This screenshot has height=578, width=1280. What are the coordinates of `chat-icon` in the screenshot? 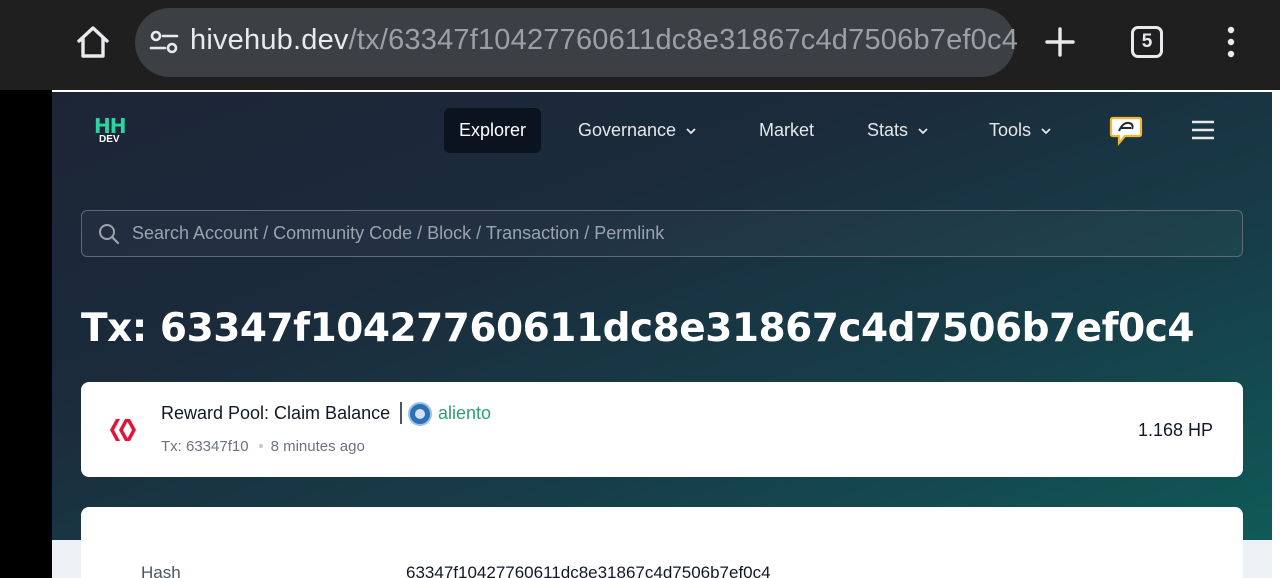 It's located at (1126, 130).